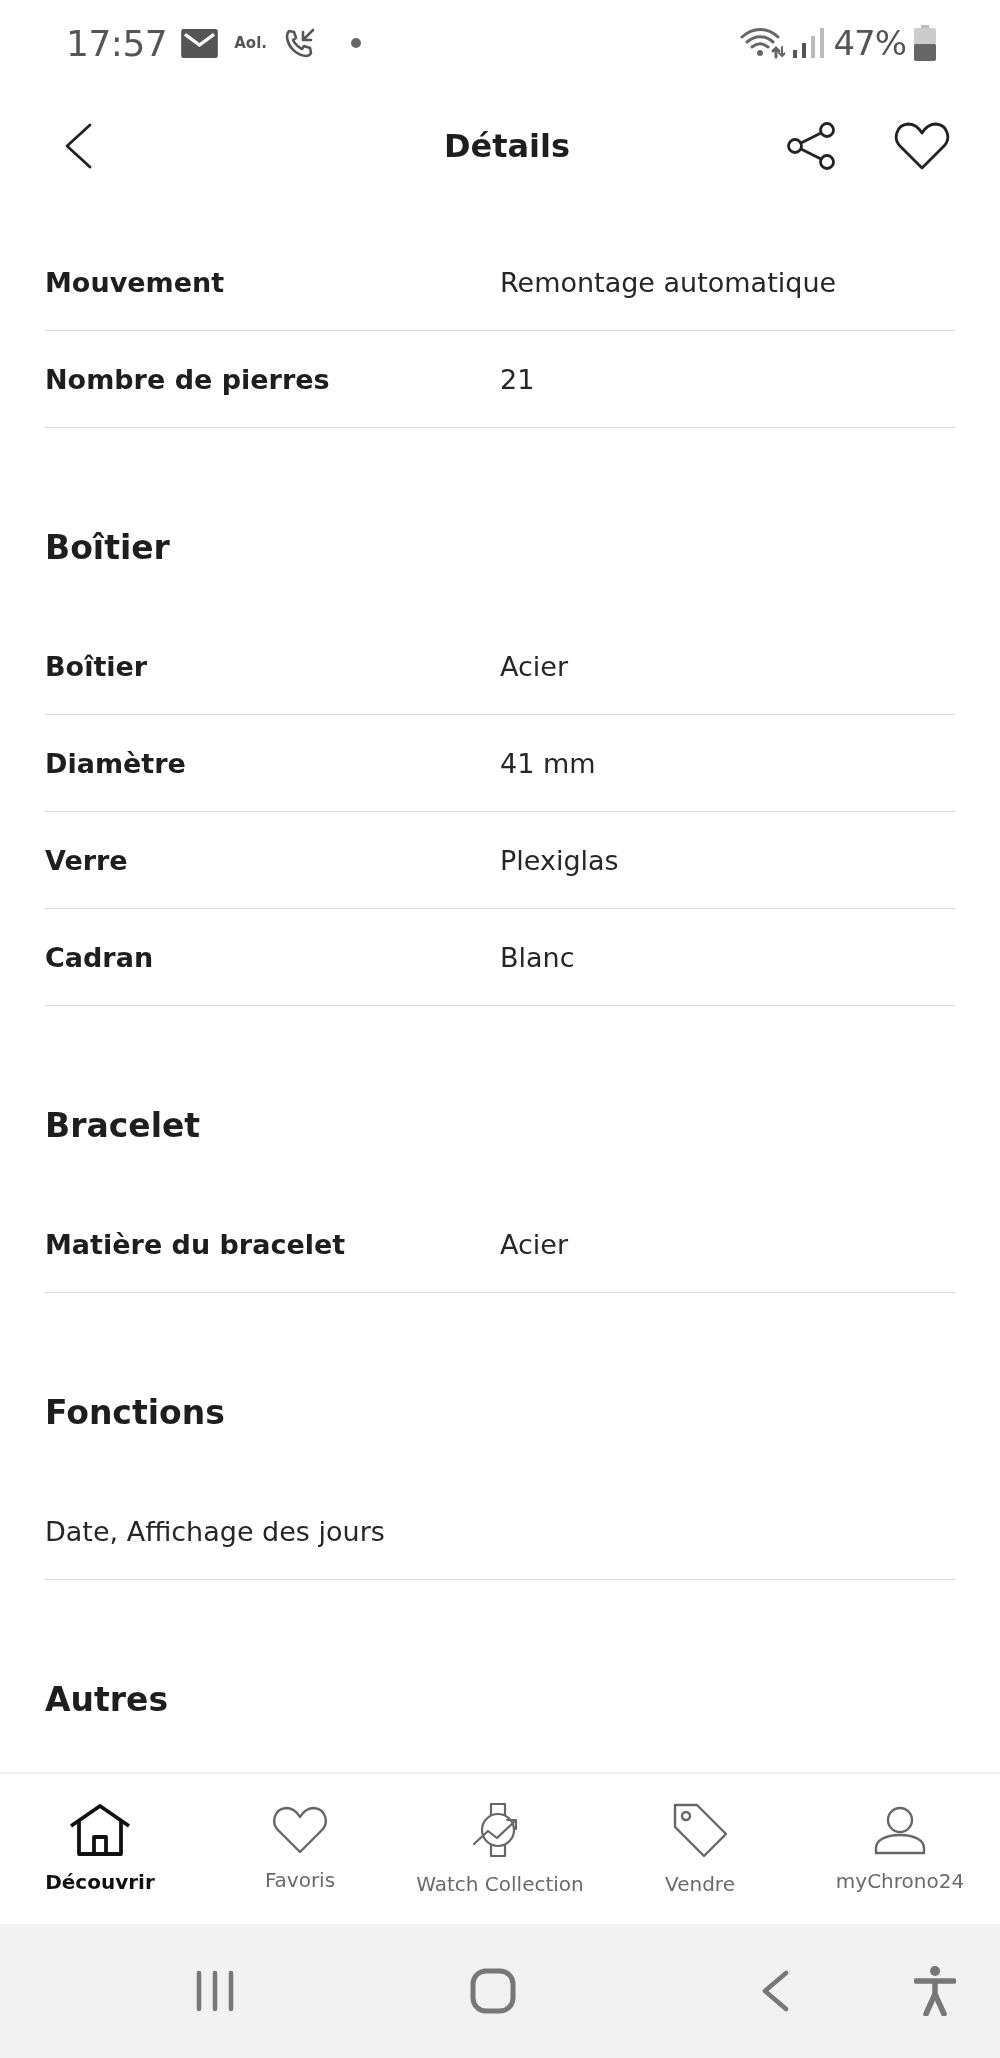 The width and height of the screenshot is (1000, 2058). I want to click on accessibility-icon, so click(935, 1991).